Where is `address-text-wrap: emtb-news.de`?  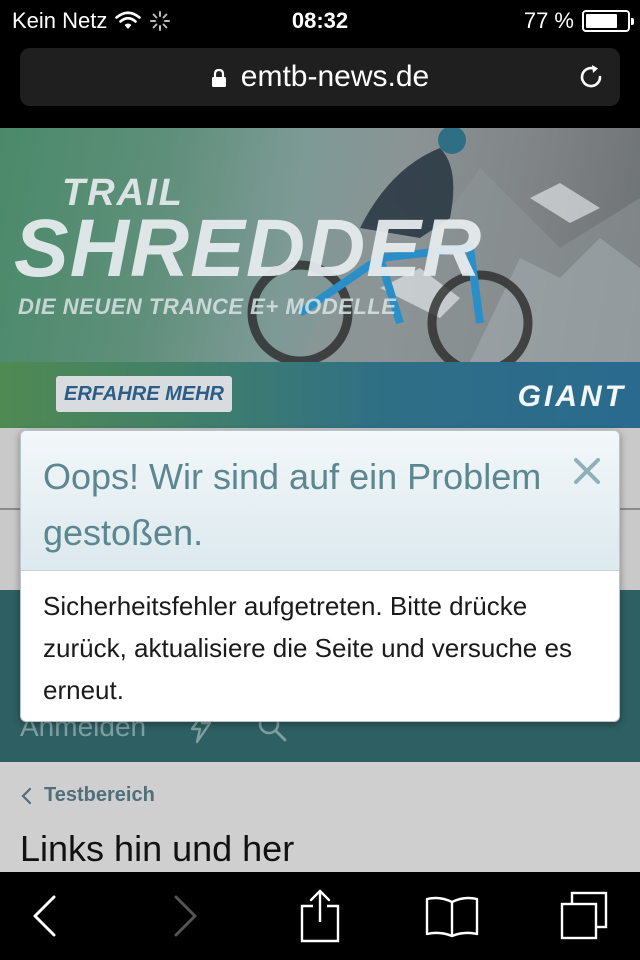
address-text-wrap: emtb-news.de is located at coordinates (320, 77).